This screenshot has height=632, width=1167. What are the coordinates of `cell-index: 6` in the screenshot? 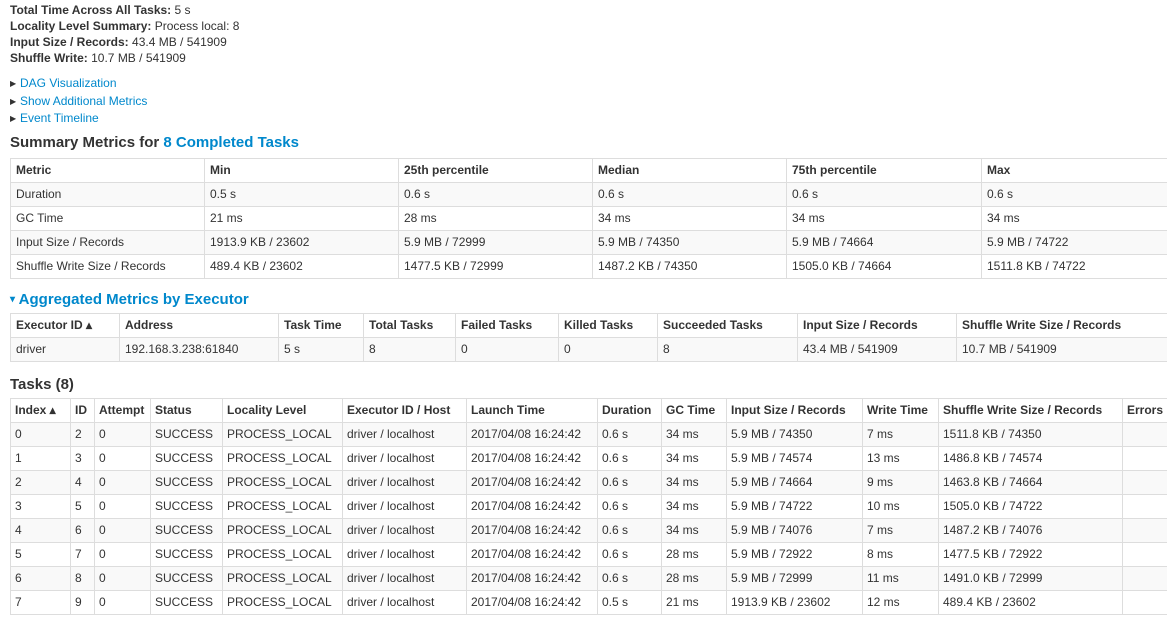 It's located at (40, 578).